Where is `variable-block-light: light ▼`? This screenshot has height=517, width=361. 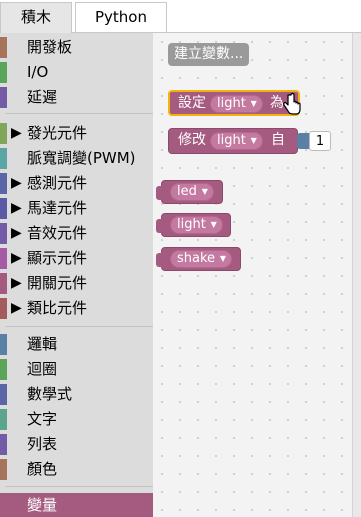
variable-block-light: light ▼ is located at coordinates (193, 225).